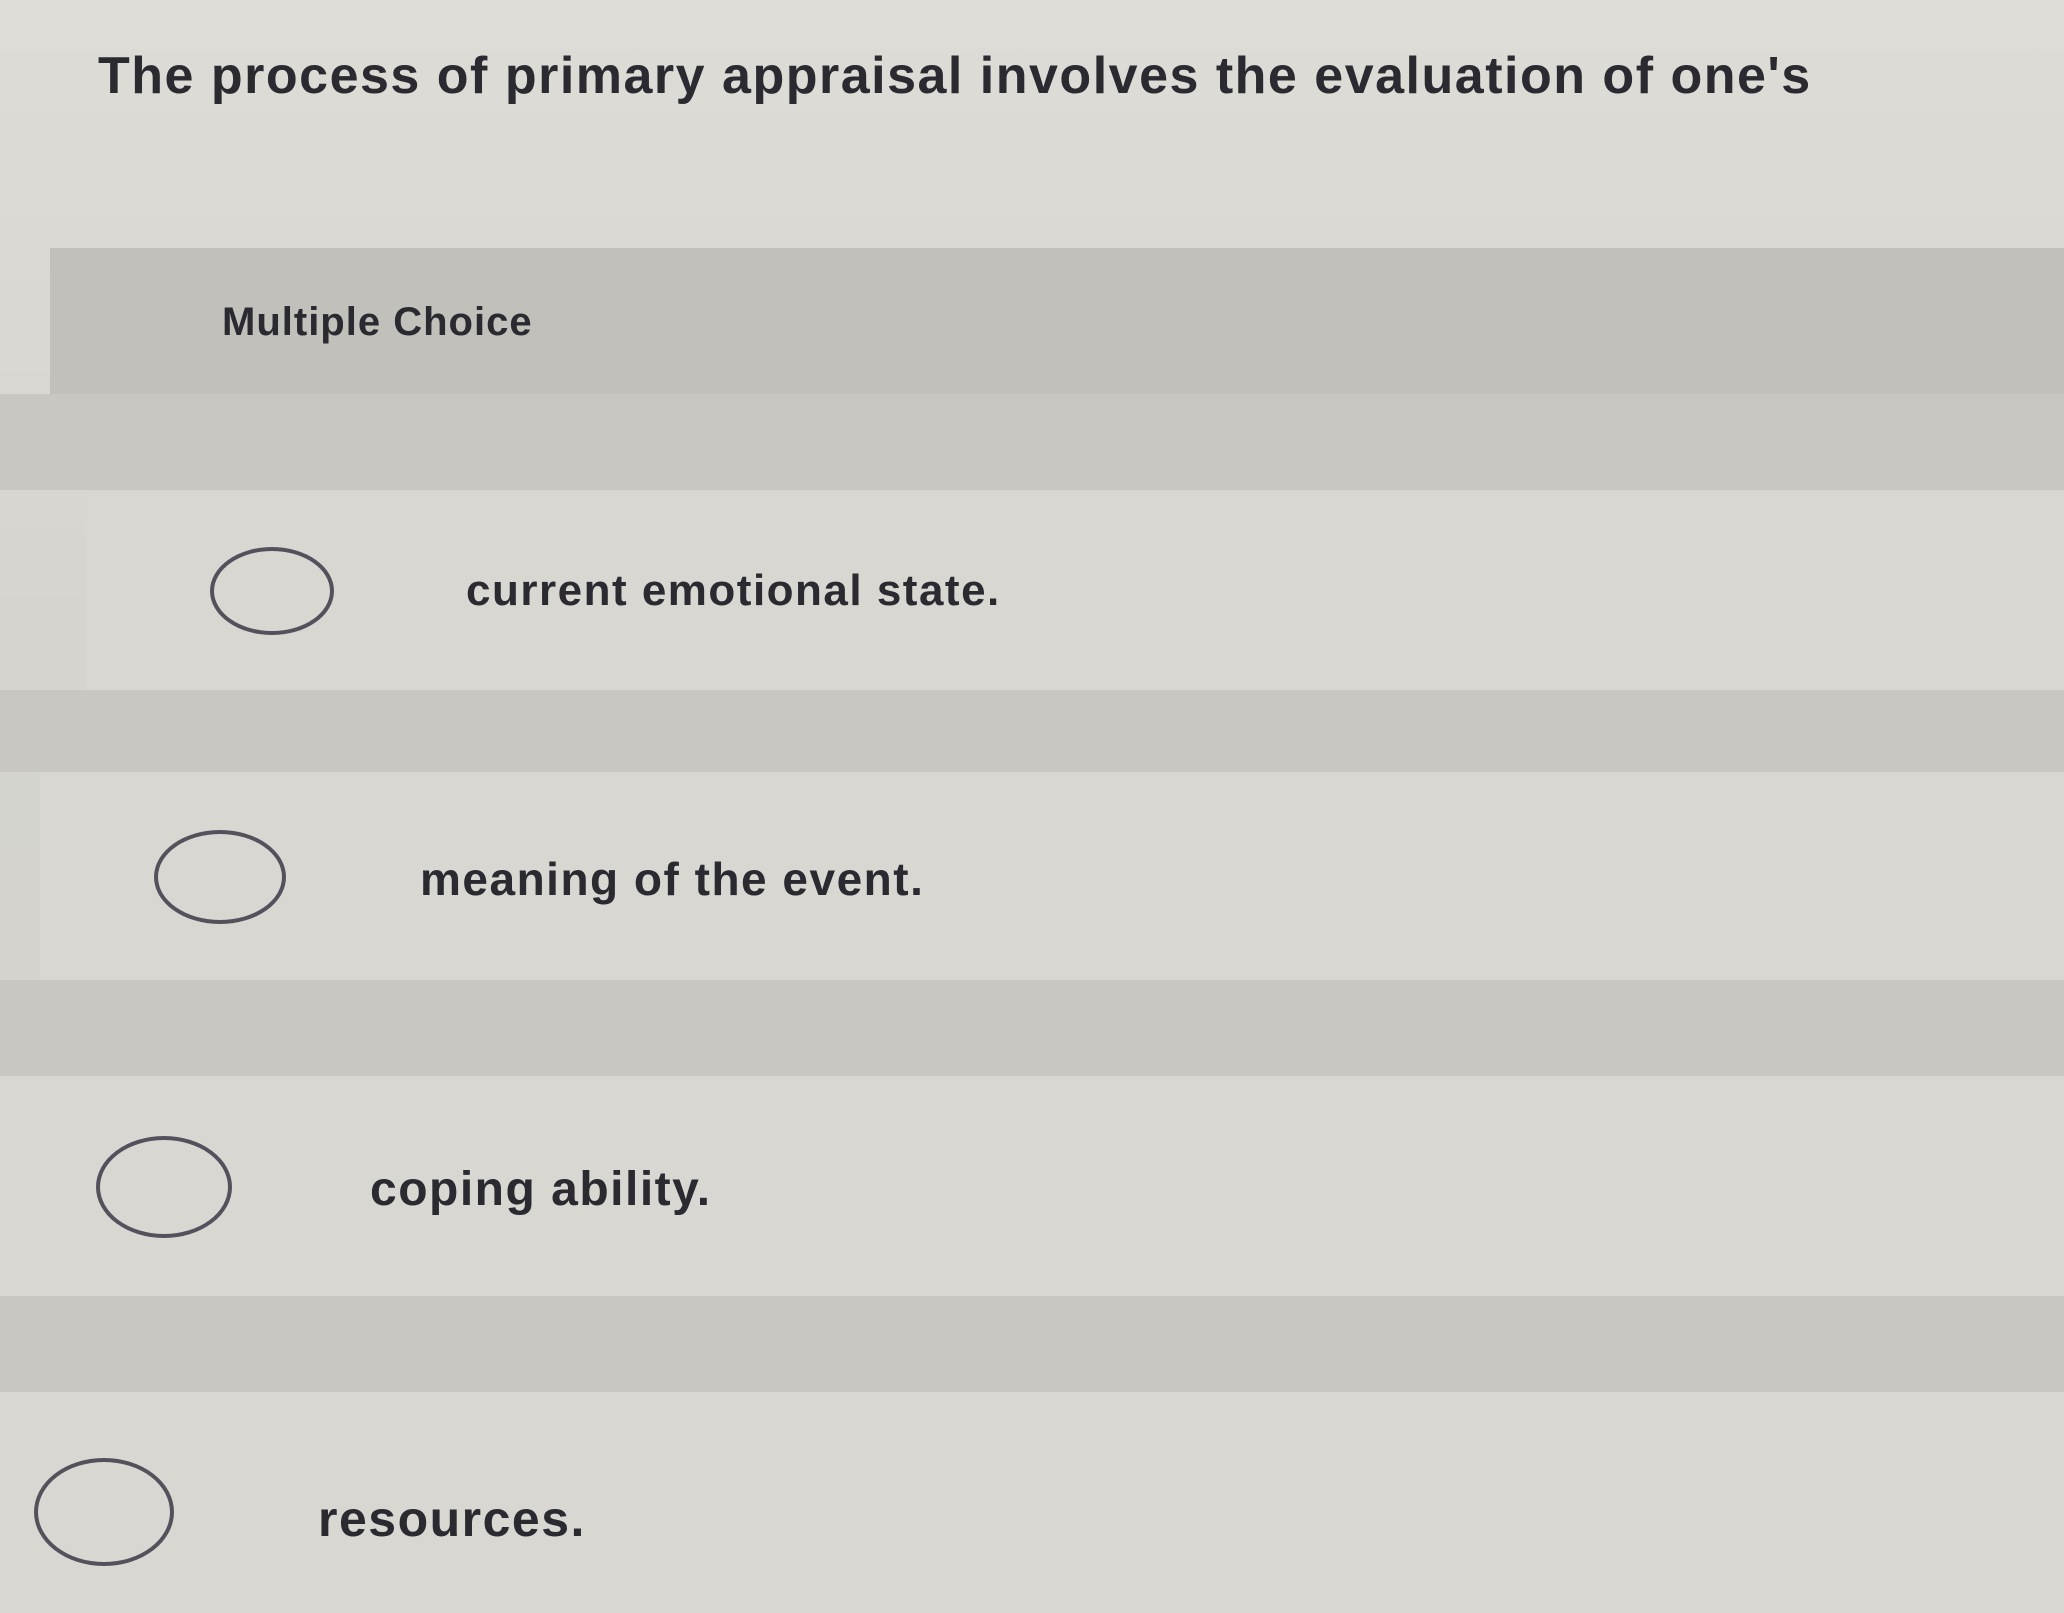 Image resolution: width=2064 pixels, height=1613 pixels. What do you see at coordinates (1075, 590) in the screenshot?
I see `answer-option-1: current emotional state.` at bounding box center [1075, 590].